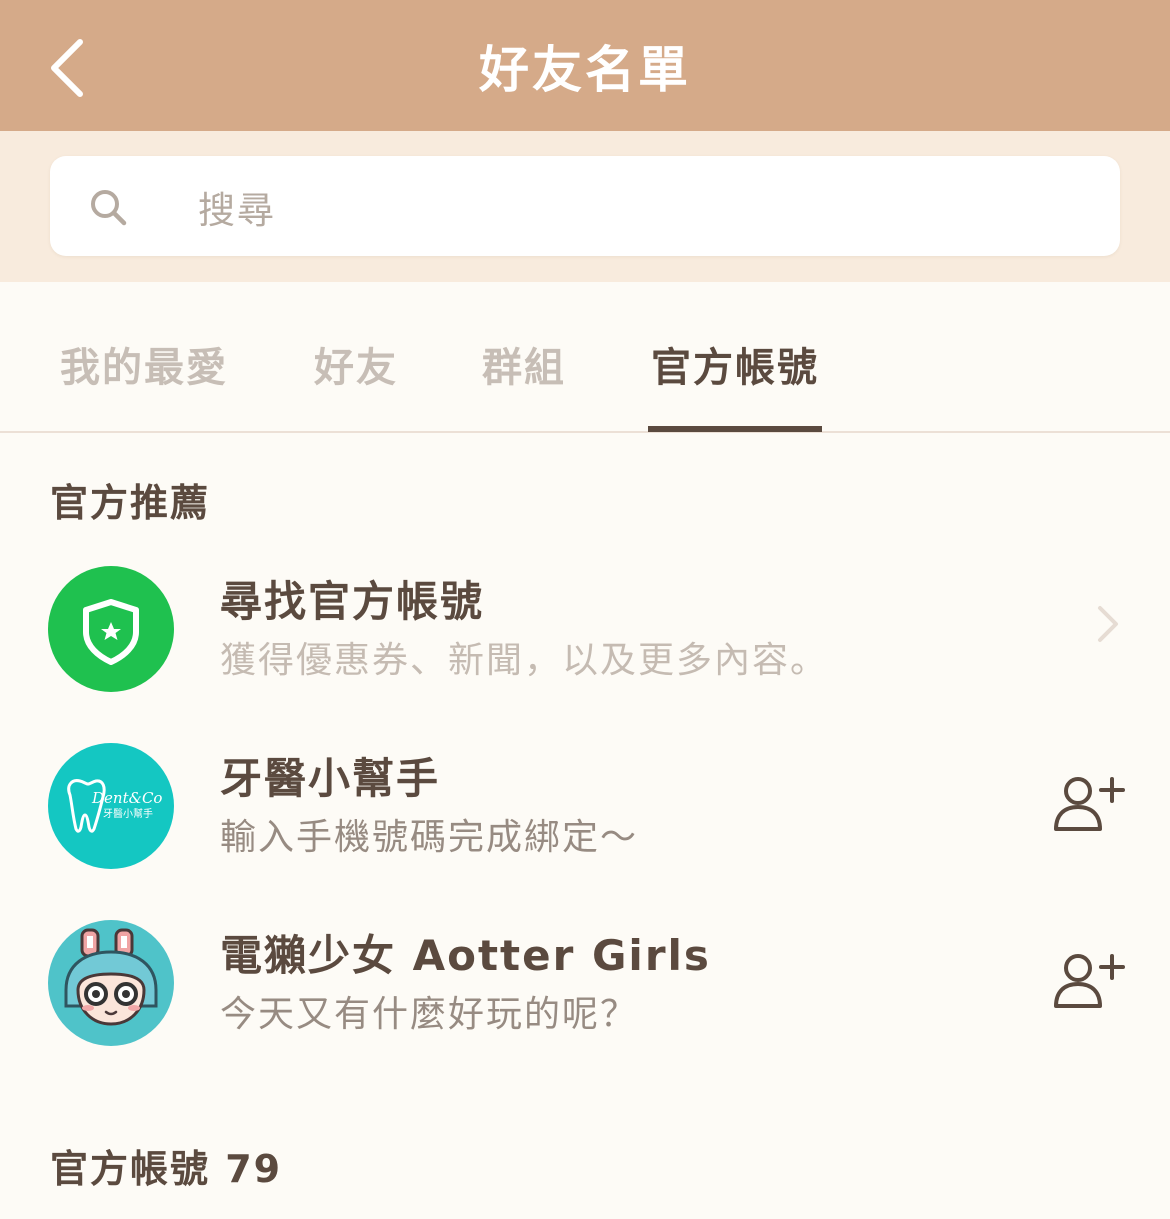 The width and height of the screenshot is (1170, 1219). I want to click on list-item-dental-helper: Dent&Co 牙醫小幫手 牙醫小幫手 輸入手機號碼完成綁定～, so click(585, 808).